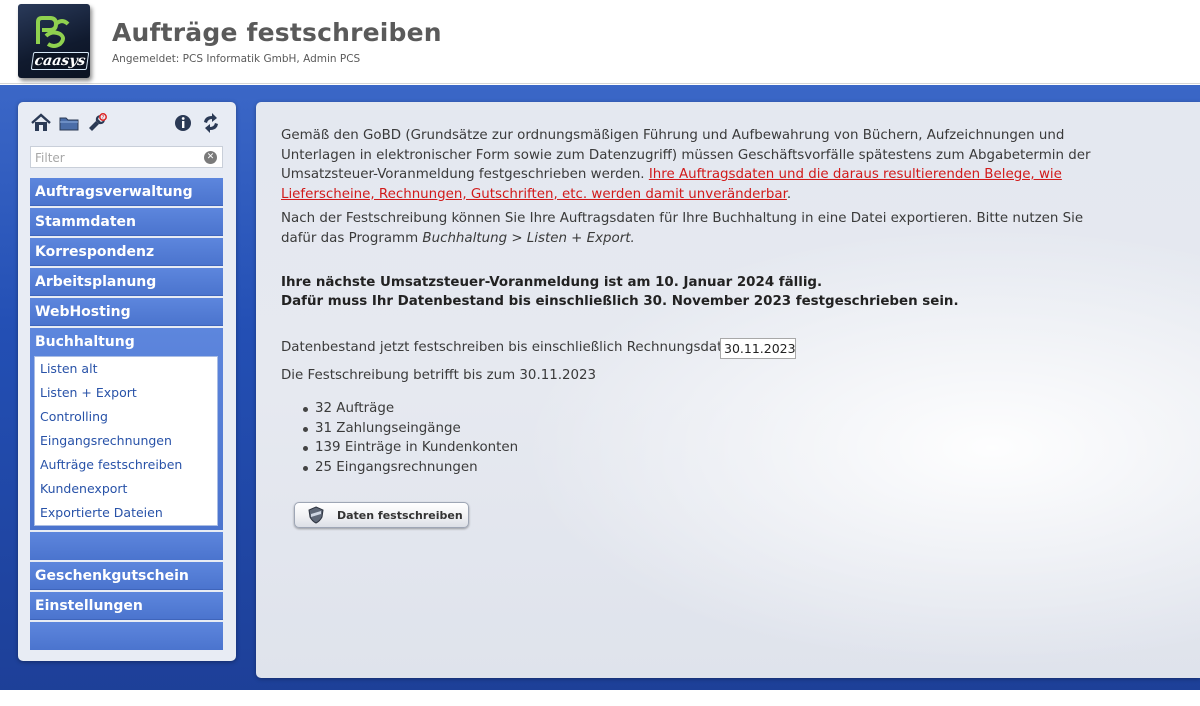  Describe the element at coordinates (277, 32) in the screenshot. I see `page-title: Aufträge festschreiben` at that location.